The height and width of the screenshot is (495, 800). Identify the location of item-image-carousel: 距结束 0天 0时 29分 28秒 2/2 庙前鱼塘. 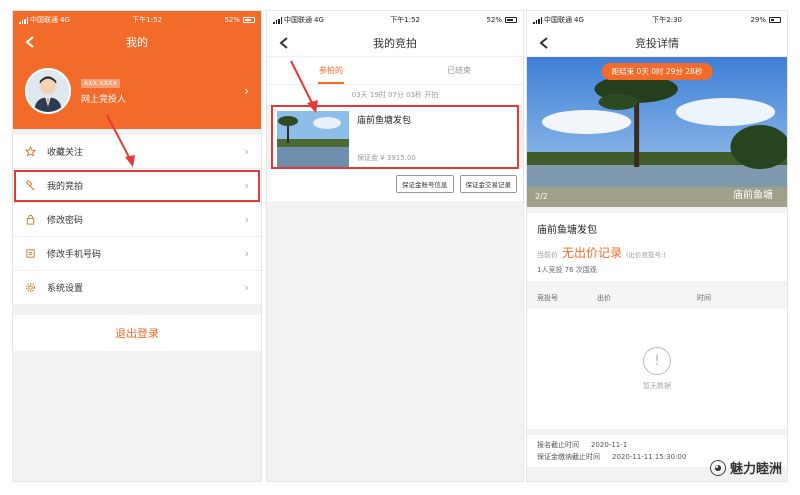
(657, 132).